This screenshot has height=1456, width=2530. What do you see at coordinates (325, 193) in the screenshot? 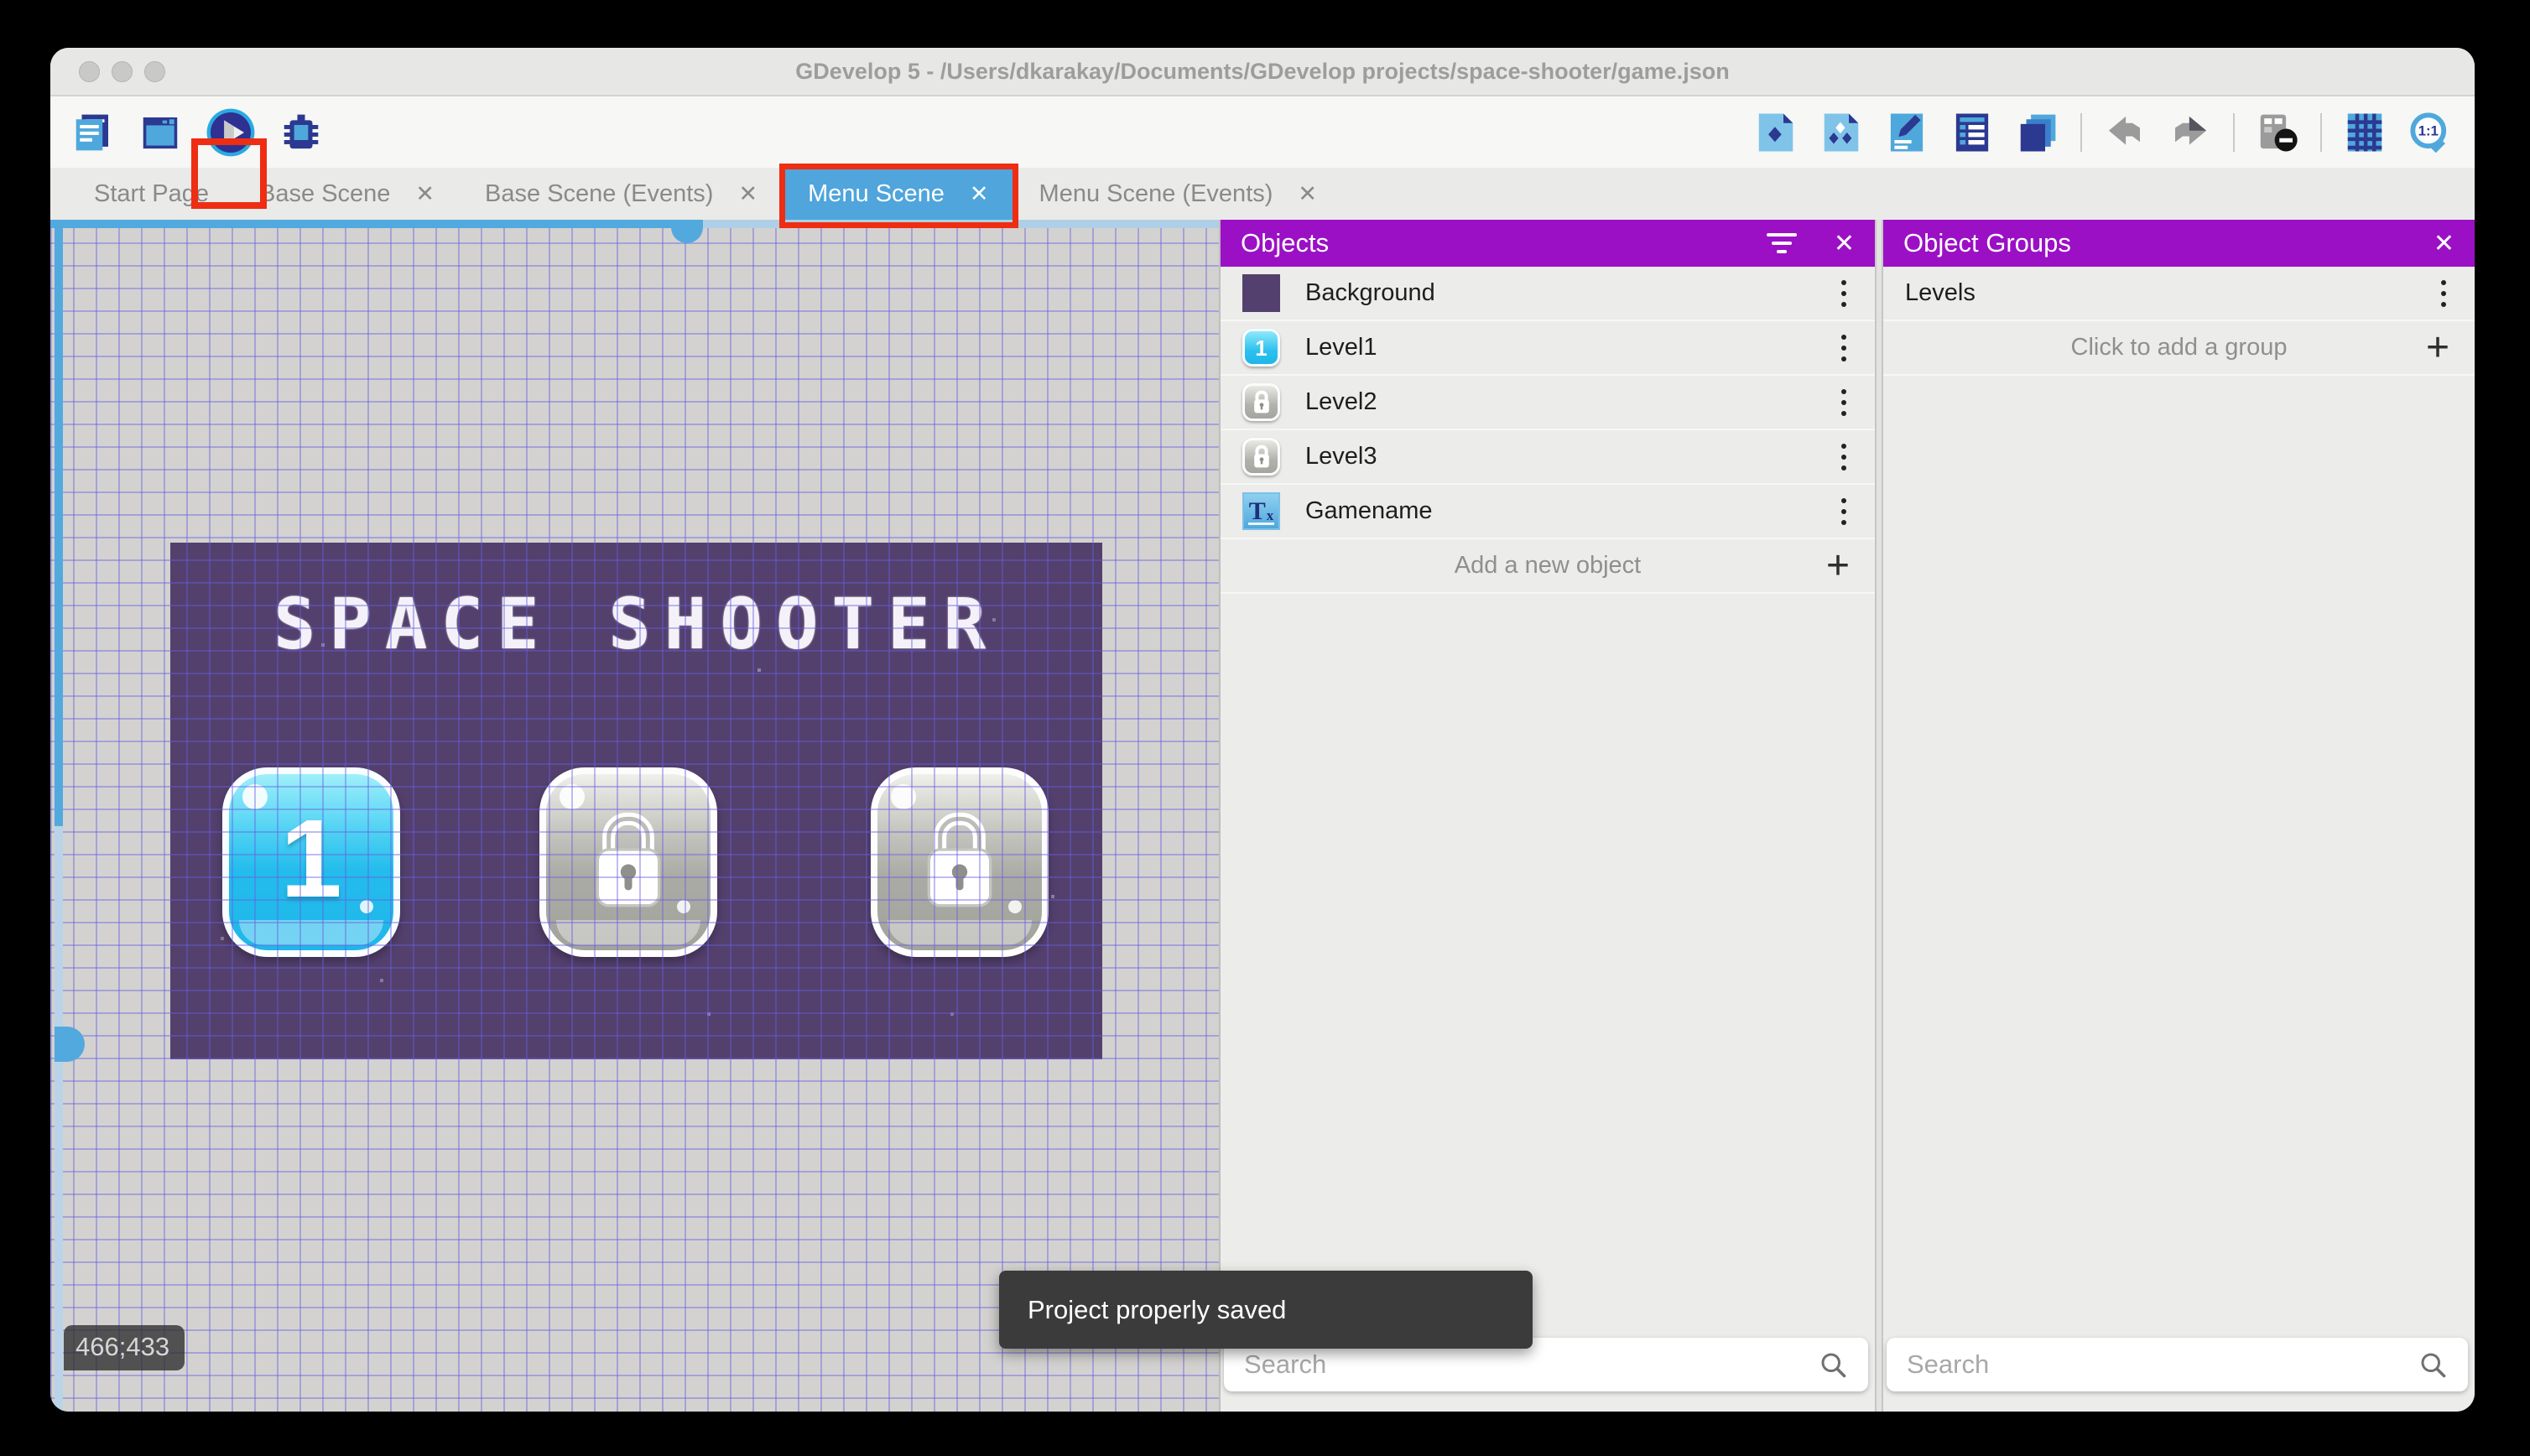
I see `tab-label: Base Scene` at bounding box center [325, 193].